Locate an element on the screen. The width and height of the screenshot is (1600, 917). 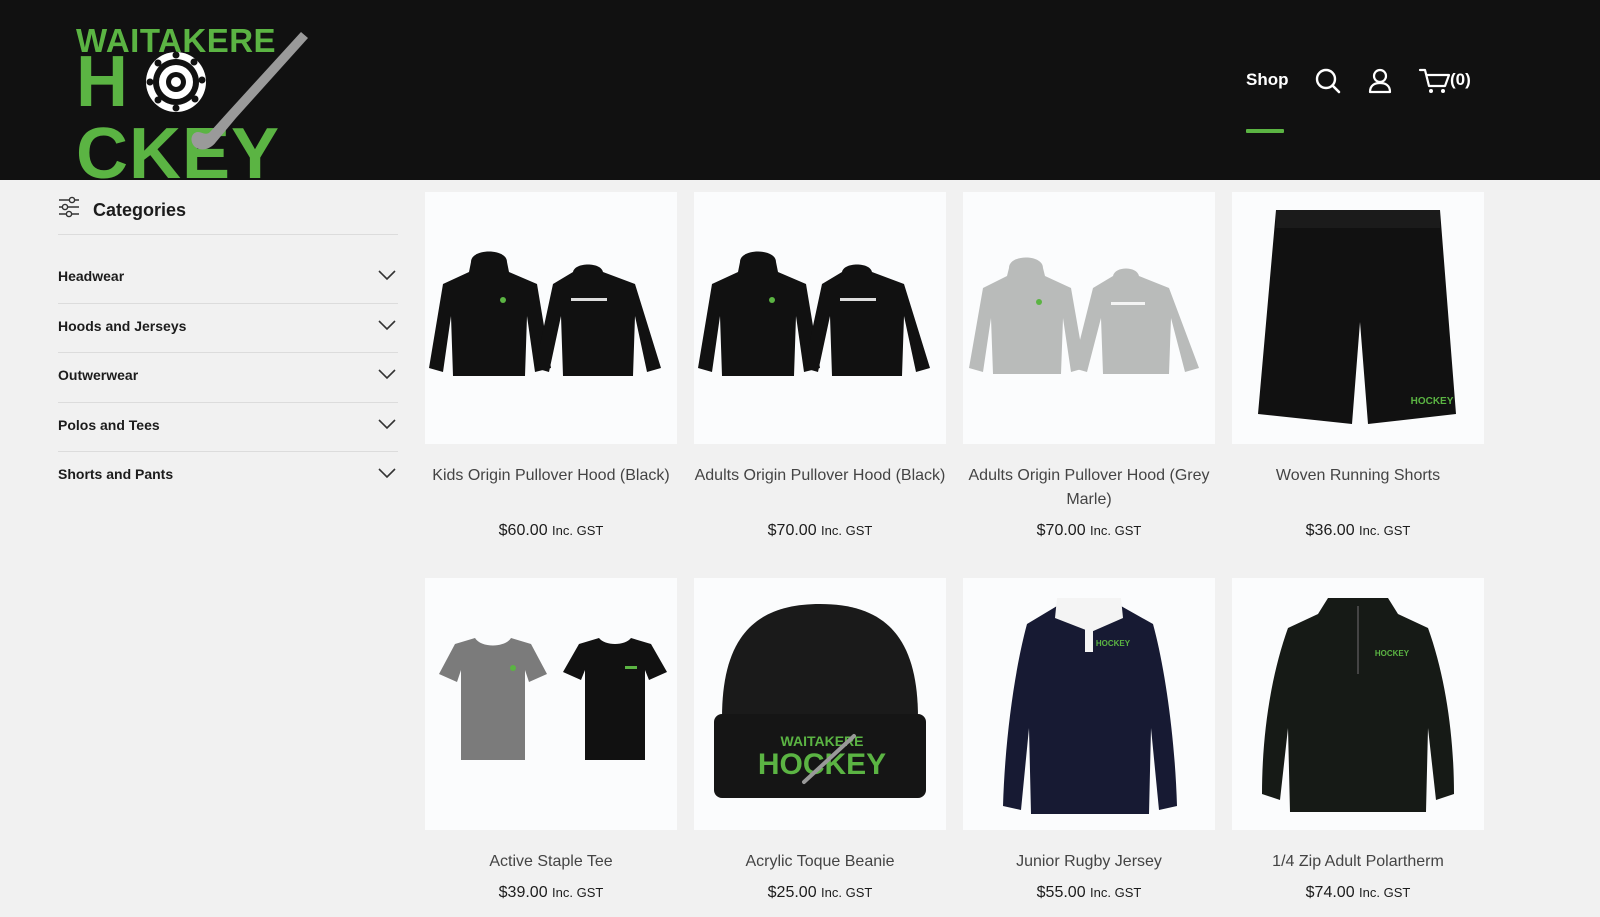
product-name: Woven Running Shorts is located at coordinates (1358, 488).